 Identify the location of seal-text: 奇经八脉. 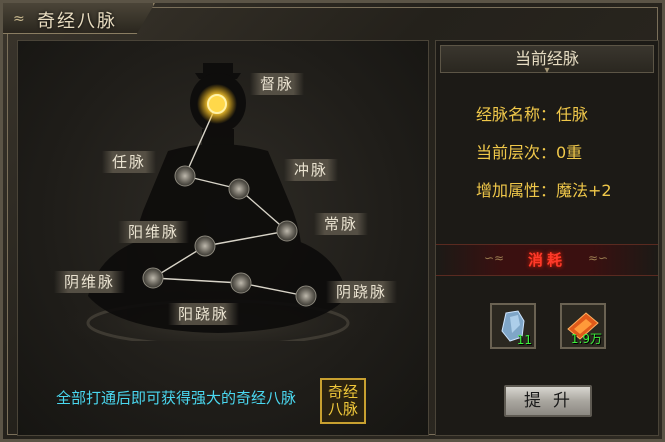
(342, 400).